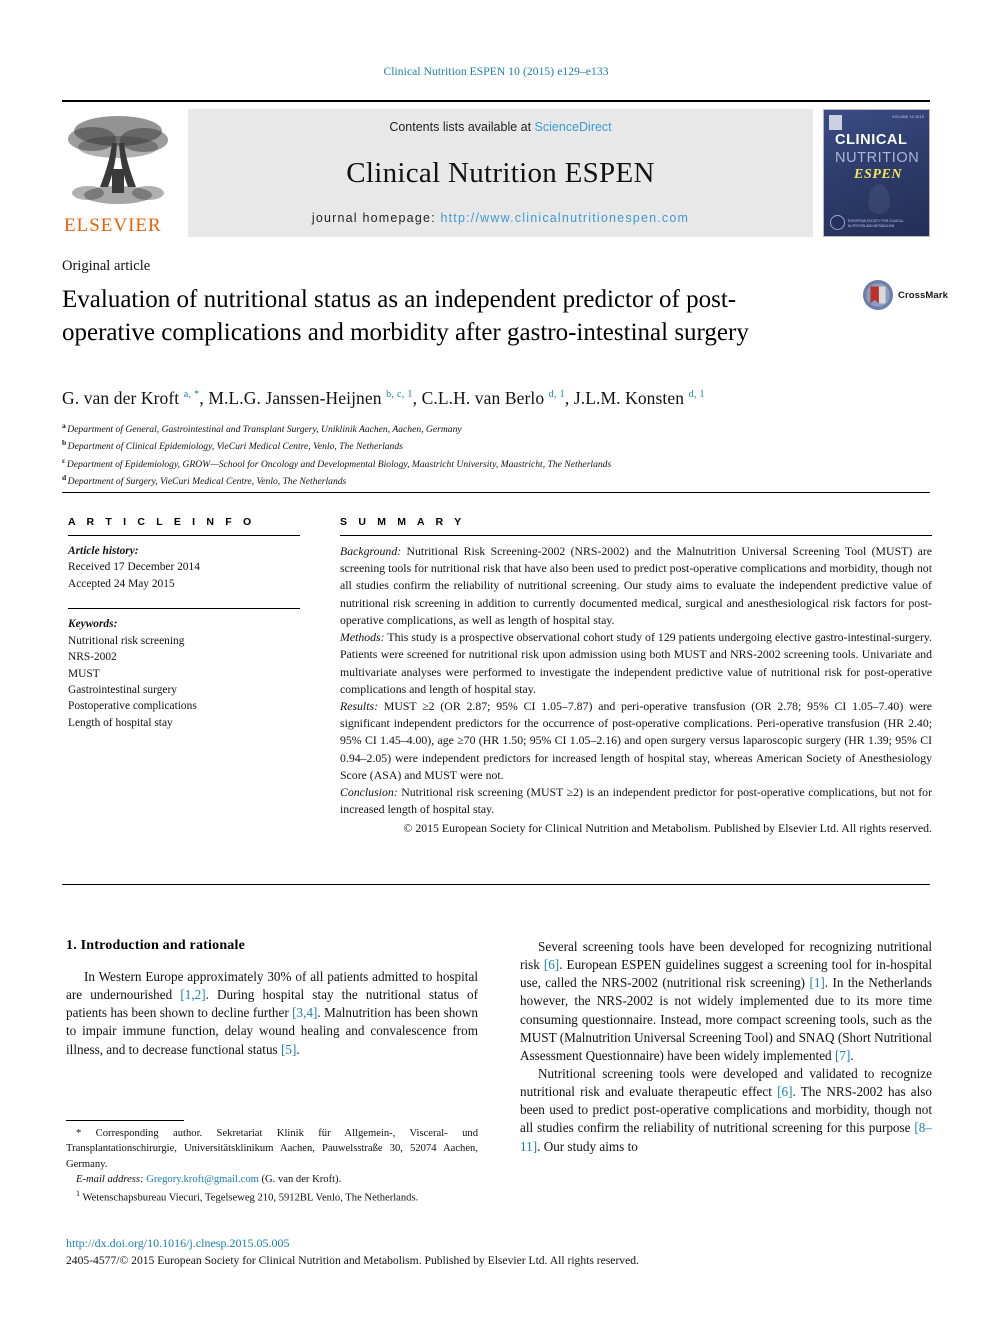 The height and width of the screenshot is (1323, 992). Describe the element at coordinates (362, 637) in the screenshot. I see `abstract-methods-label: Methods:` at that location.